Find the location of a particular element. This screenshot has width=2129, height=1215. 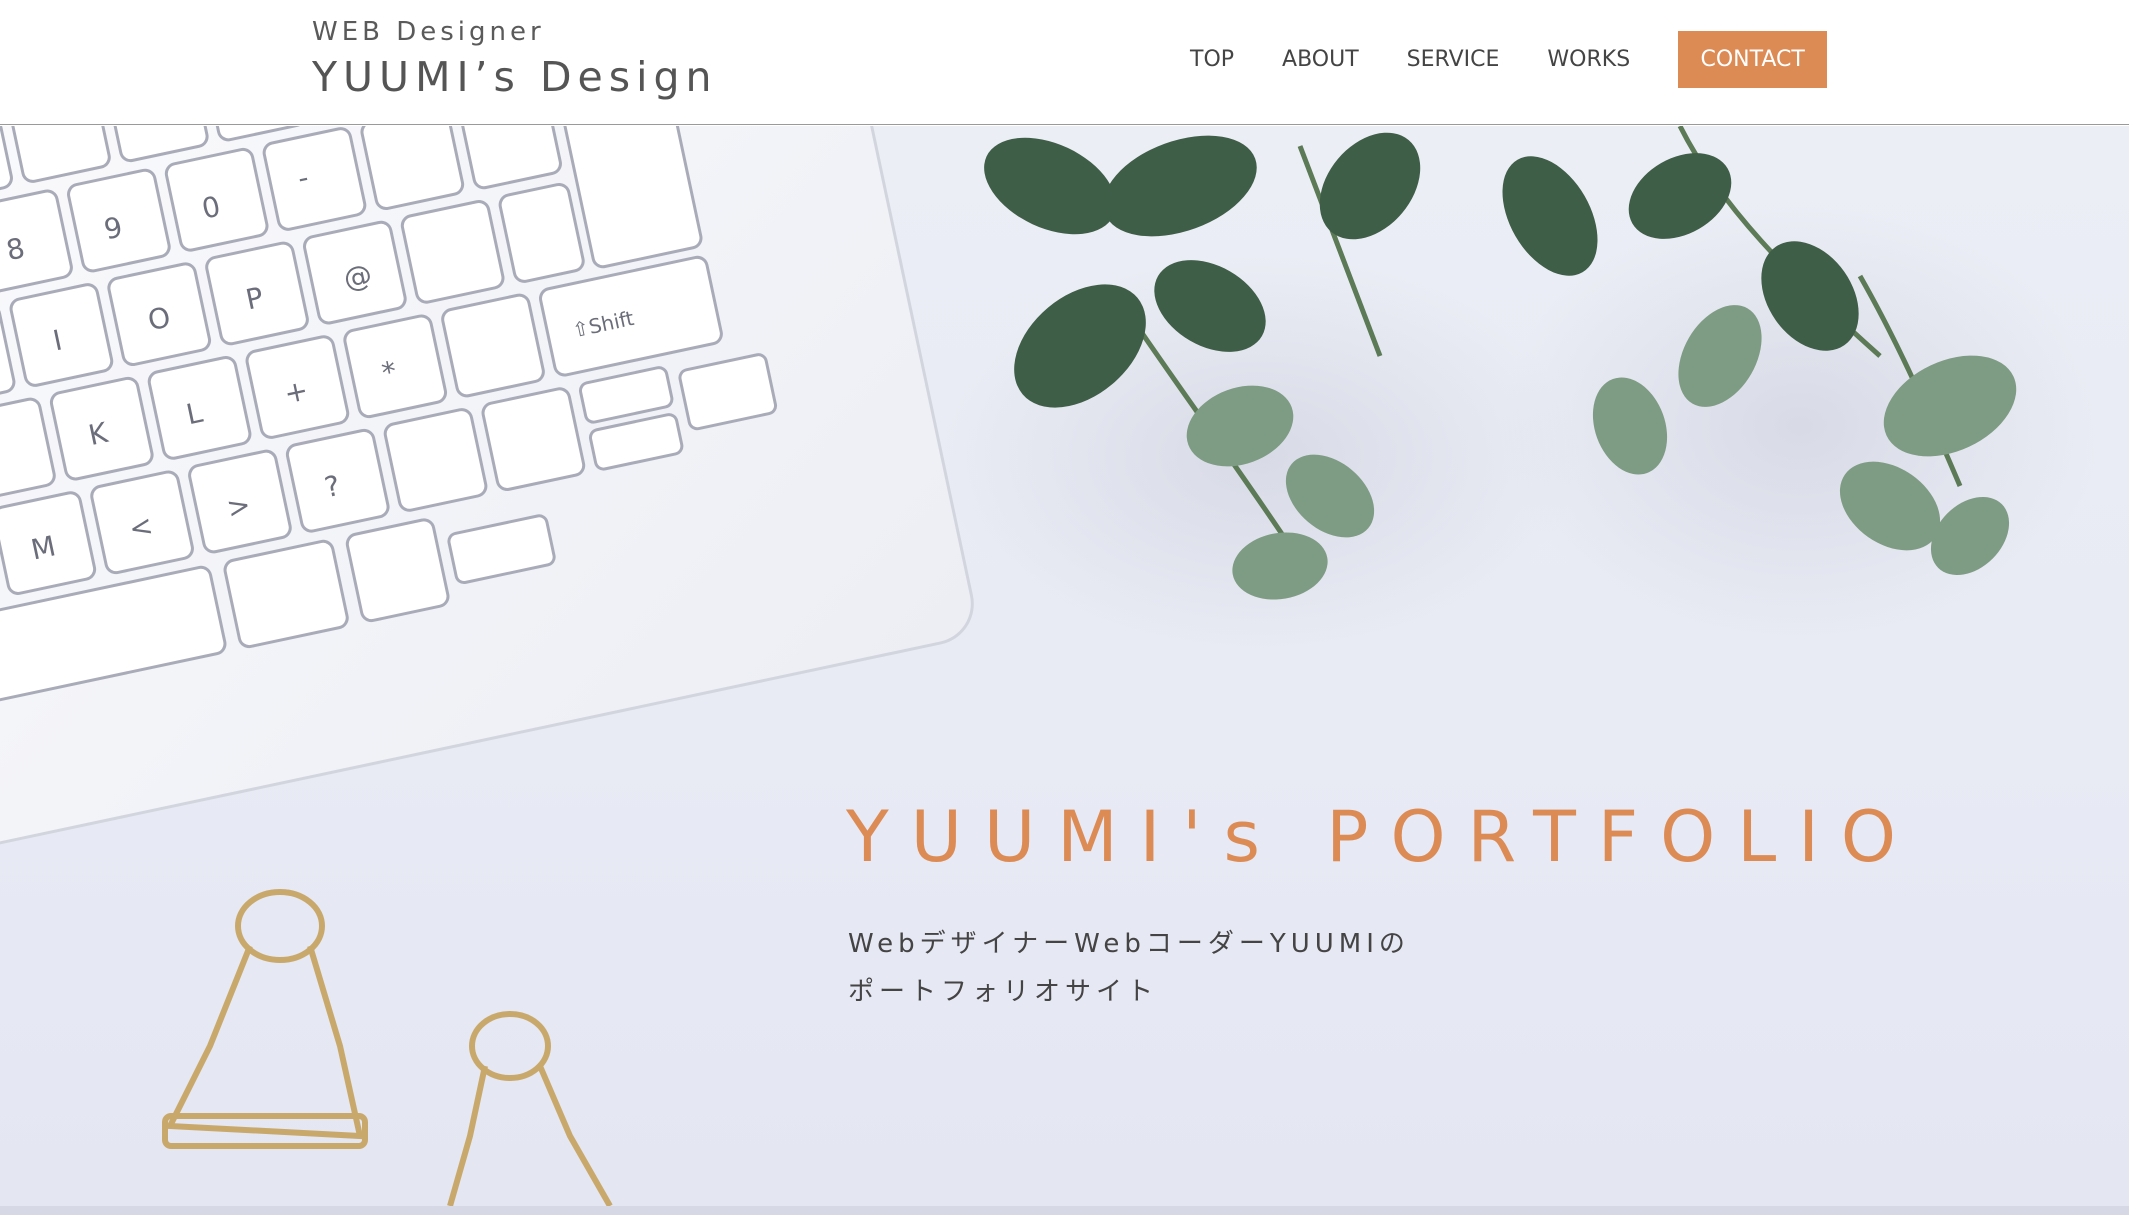

hero-description: WebデザイナーWebコーダーYUUMIの ポートフォリオサイト is located at coordinates (1129, 968).